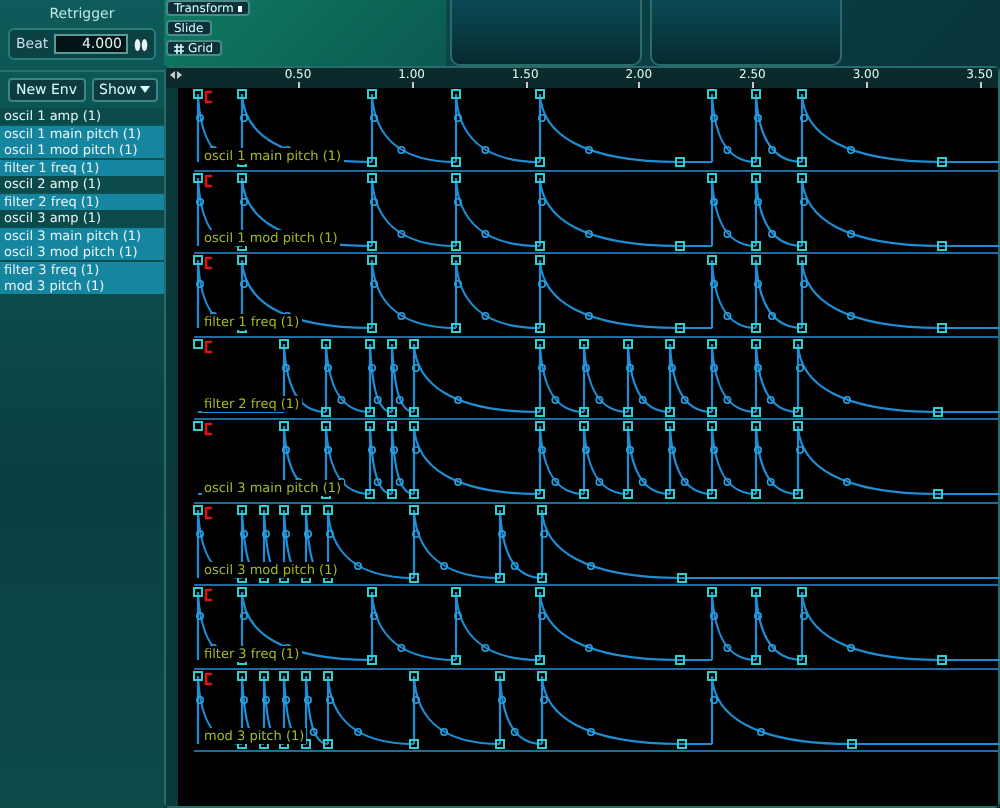 The width and height of the screenshot is (1000, 808). I want to click on arrows-icon, so click(176, 75).